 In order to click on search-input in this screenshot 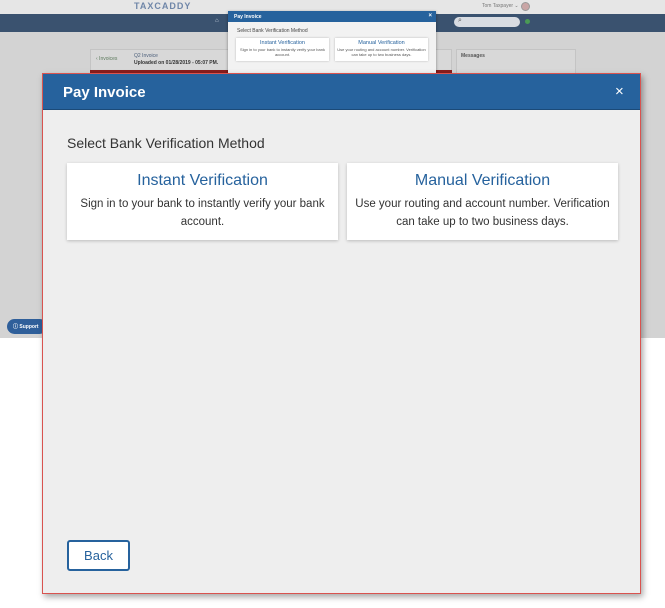, I will do `click(487, 22)`.